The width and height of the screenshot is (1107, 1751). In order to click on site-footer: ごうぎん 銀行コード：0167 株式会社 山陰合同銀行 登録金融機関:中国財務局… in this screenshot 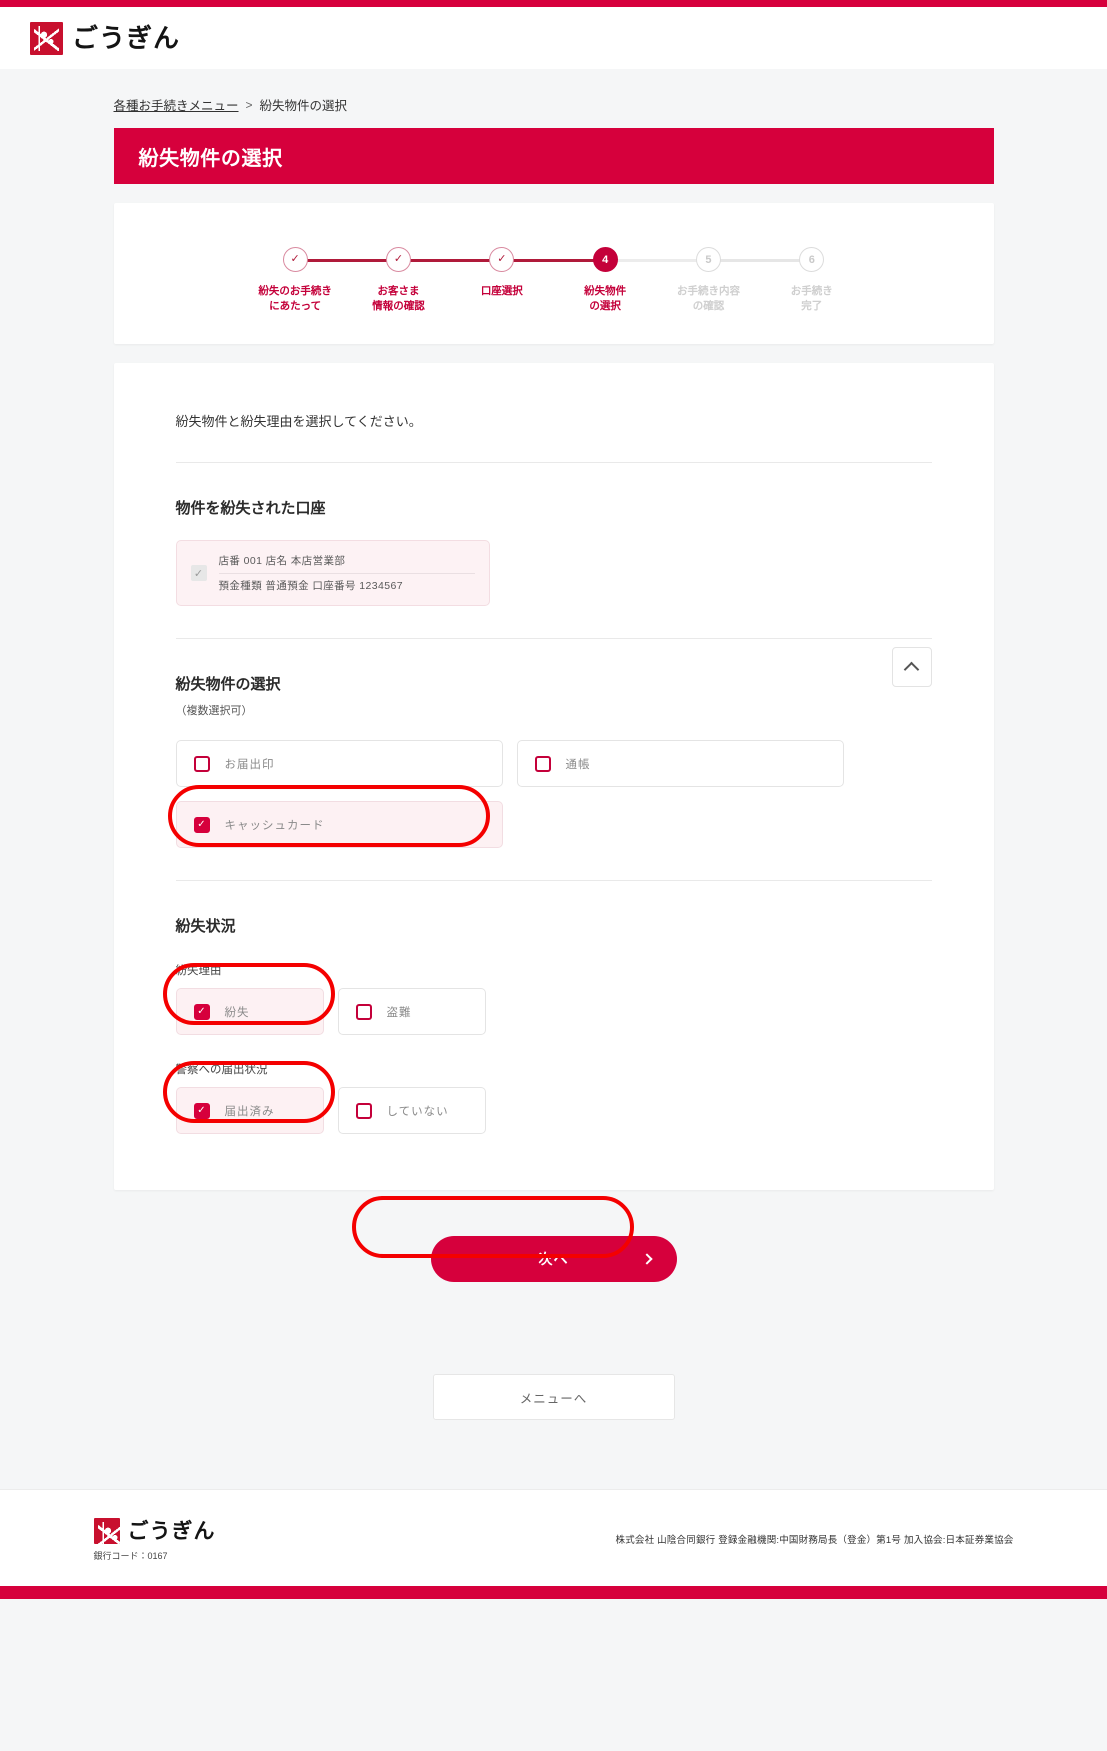, I will do `click(553, 1538)`.